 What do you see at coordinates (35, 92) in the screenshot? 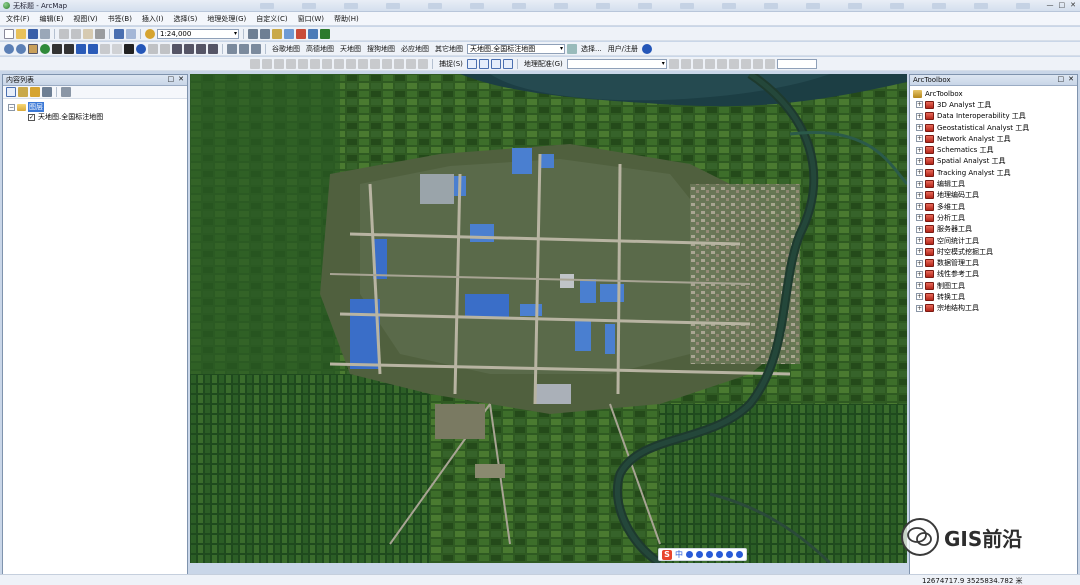
I see `list-by-visibility-icon` at bounding box center [35, 92].